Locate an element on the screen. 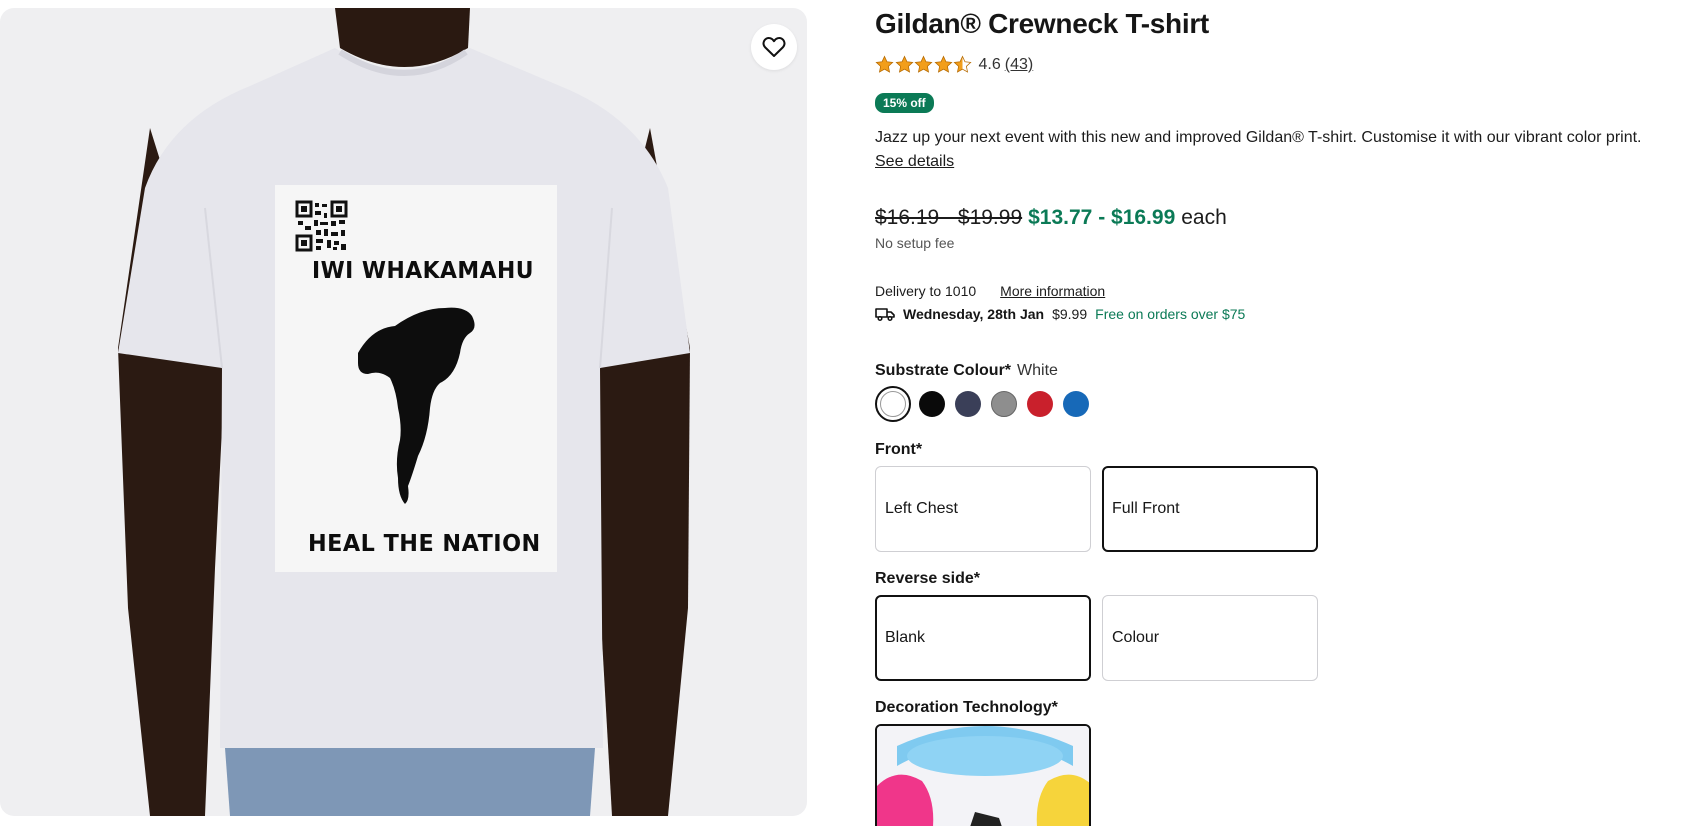  price-unit: each is located at coordinates (1204, 217).